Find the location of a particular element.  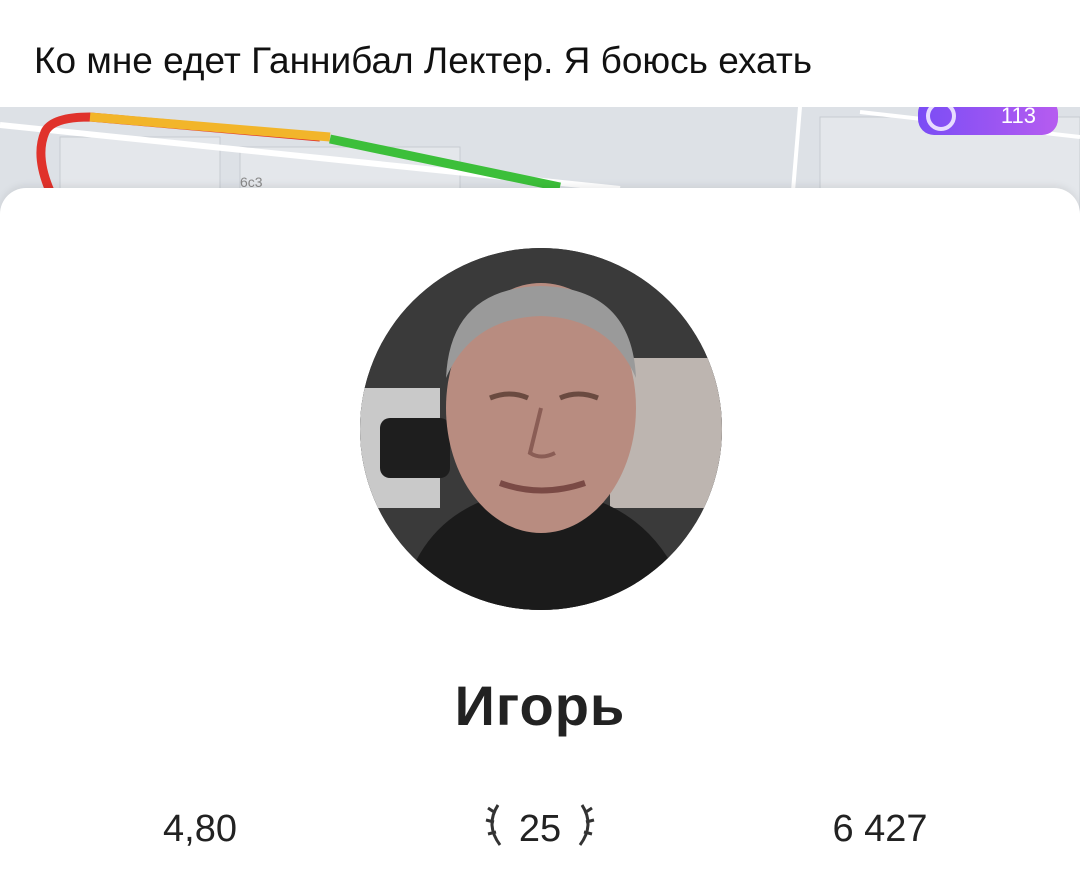

driver-stats: 4,80 25 6 427 is located at coordinates (540, 827).